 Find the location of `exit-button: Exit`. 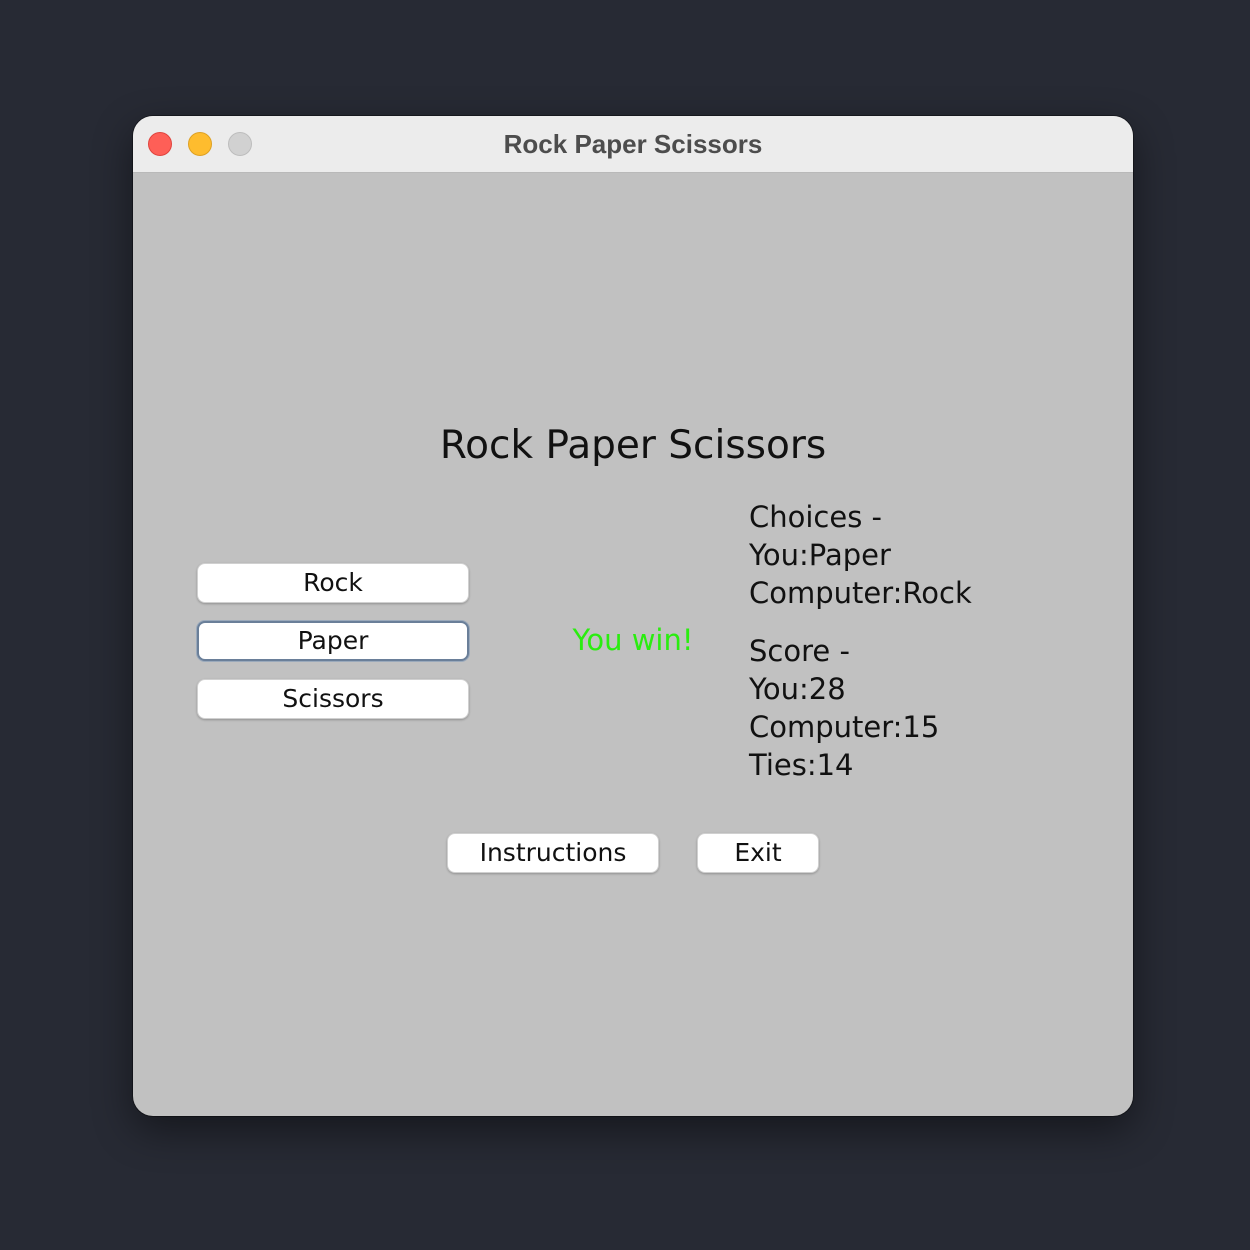

exit-button: Exit is located at coordinates (758, 853).